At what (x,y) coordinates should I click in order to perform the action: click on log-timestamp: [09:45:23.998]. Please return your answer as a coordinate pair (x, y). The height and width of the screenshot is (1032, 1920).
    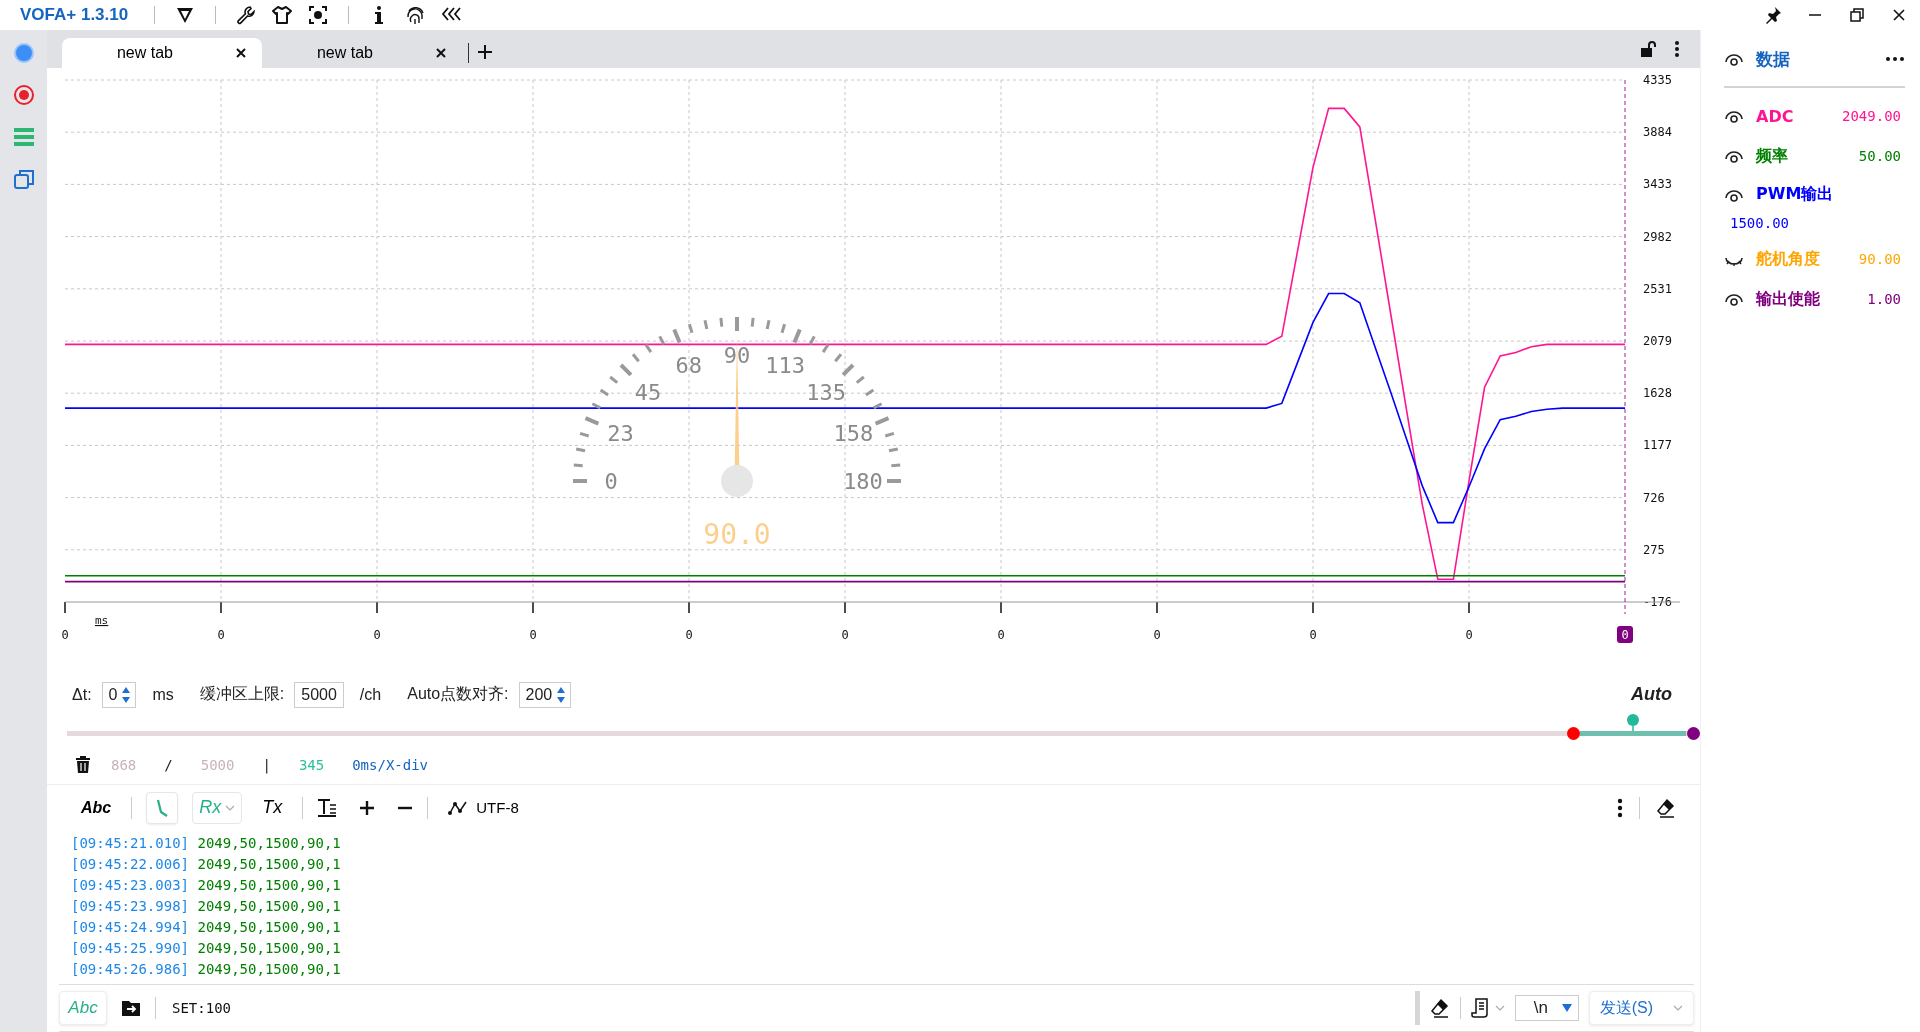
    Looking at the image, I should click on (130, 905).